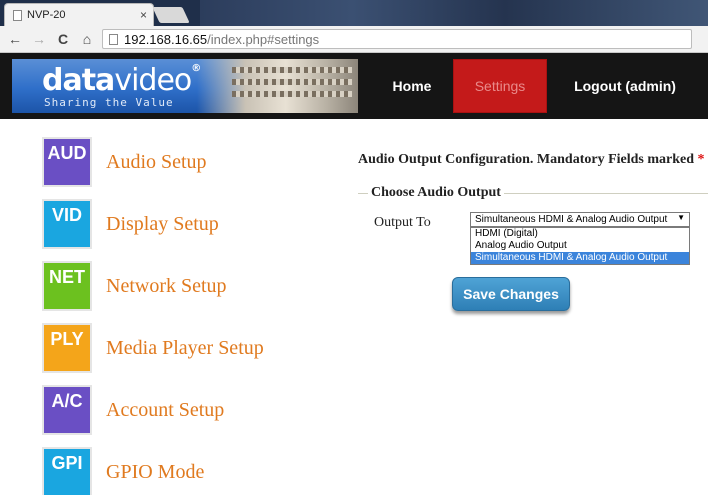 Image resolution: width=708 pixels, height=495 pixels. I want to click on vid-icon: VID, so click(67, 224).